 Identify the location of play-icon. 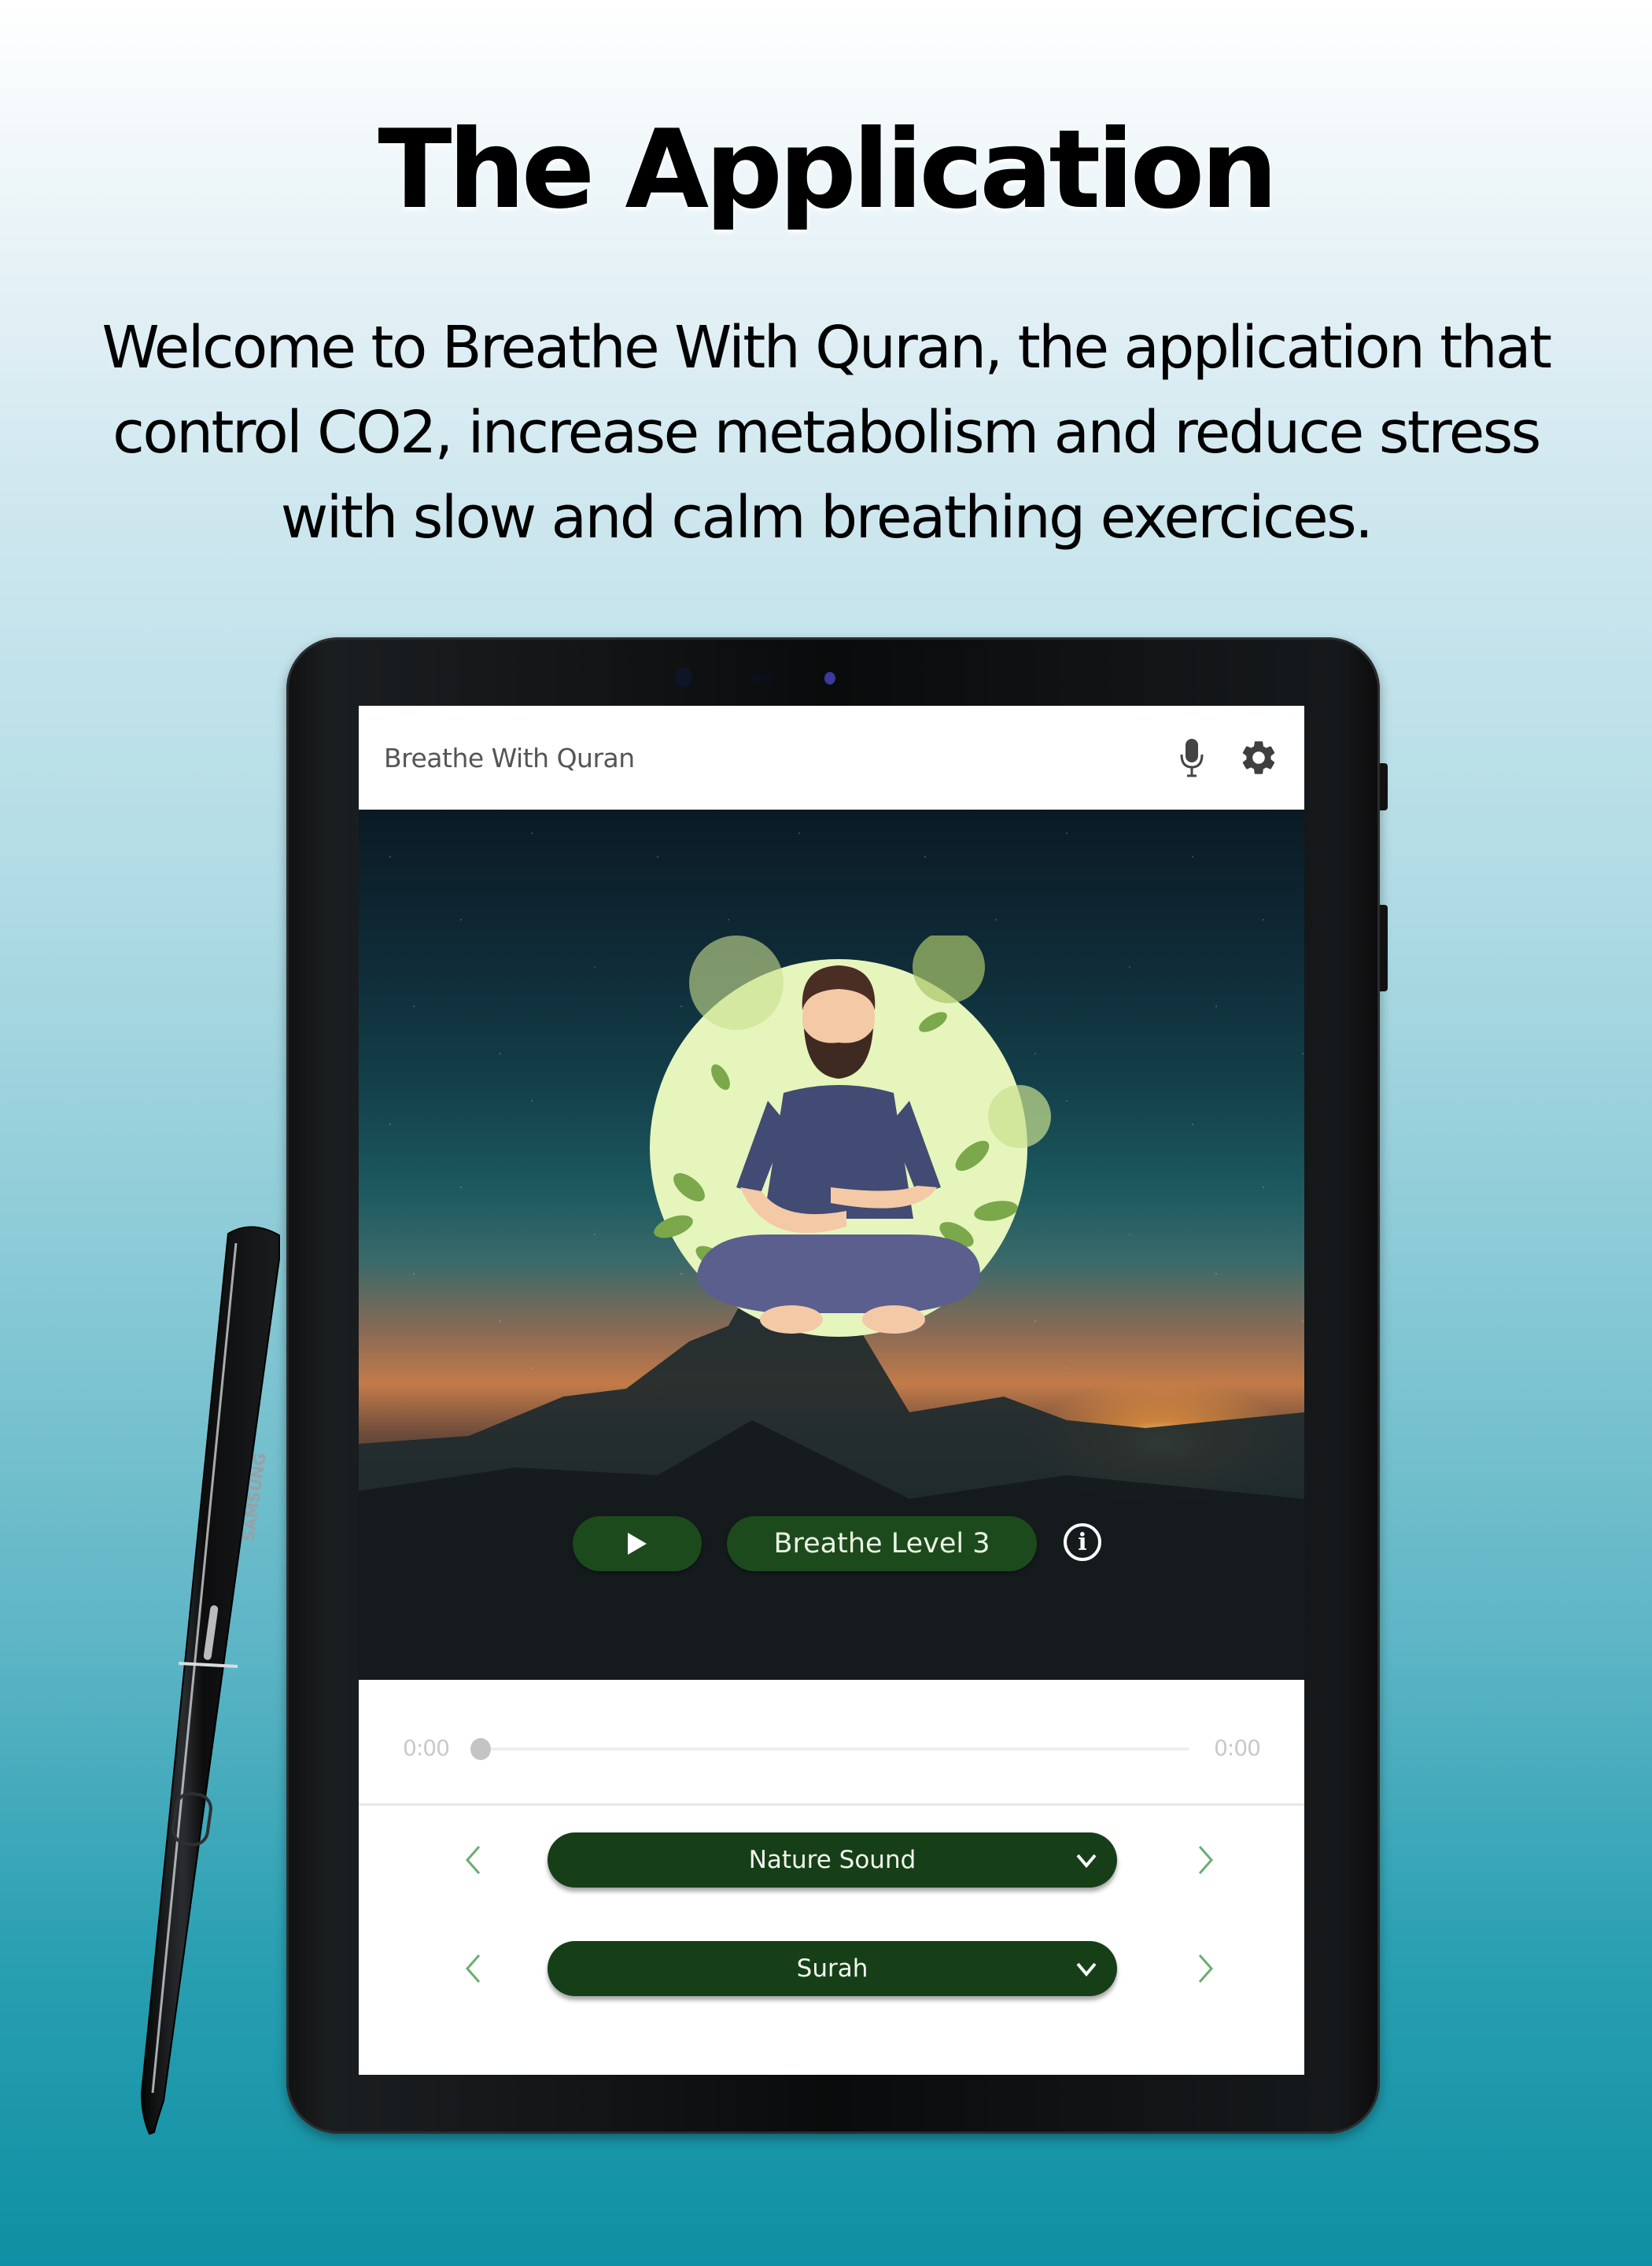
(637, 1544).